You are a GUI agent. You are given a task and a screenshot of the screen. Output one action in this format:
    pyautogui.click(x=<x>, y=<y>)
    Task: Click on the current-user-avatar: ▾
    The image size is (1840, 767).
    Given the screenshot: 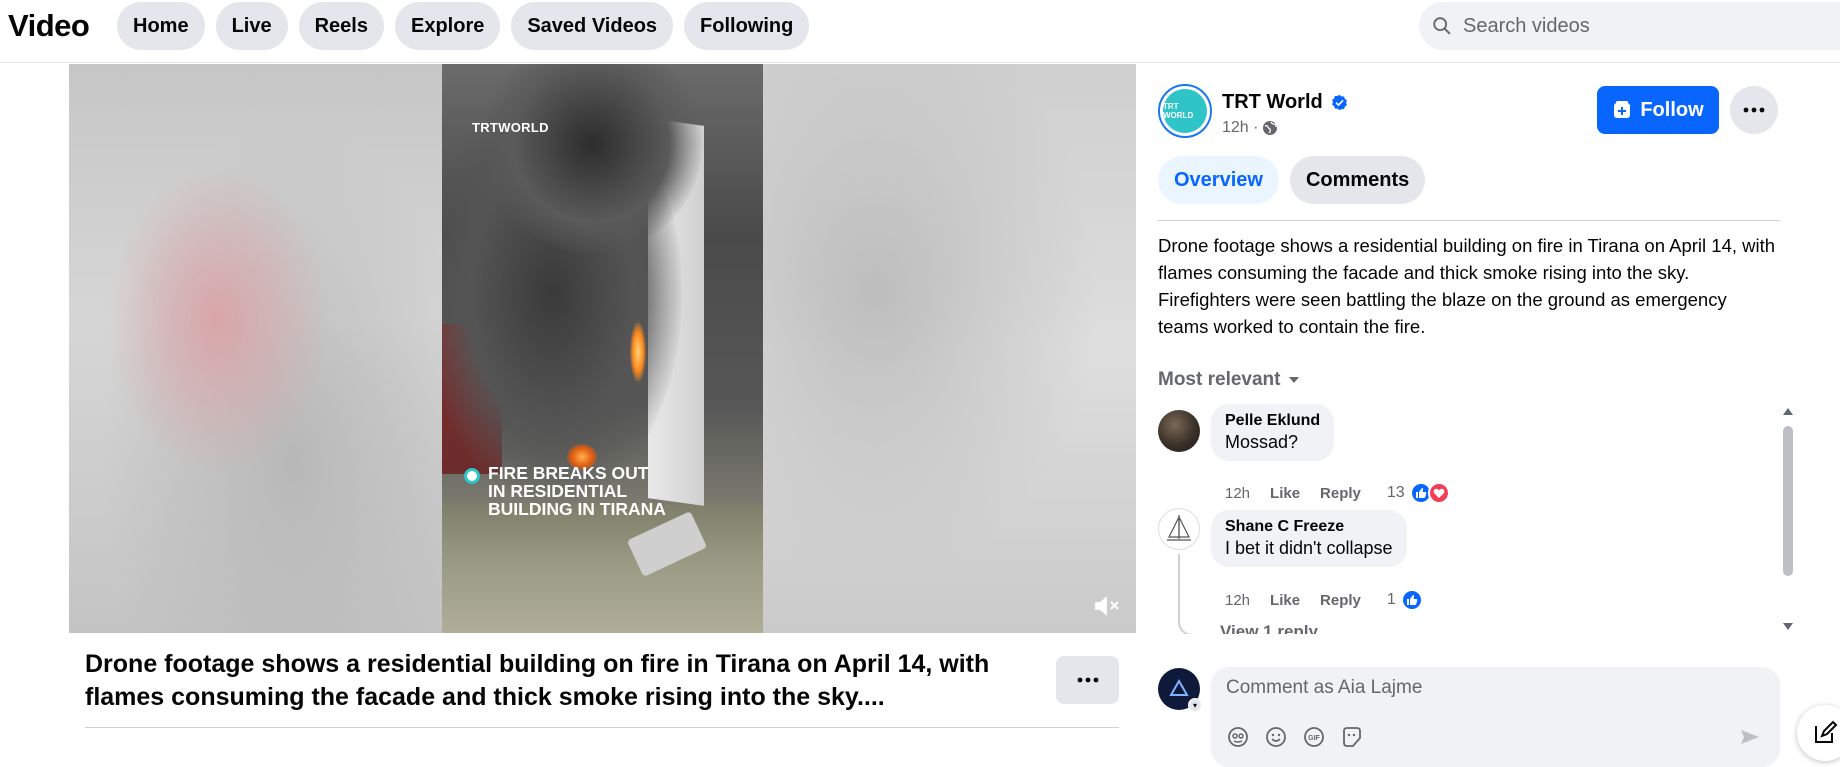 What is the action you would take?
    pyautogui.click(x=1180, y=690)
    